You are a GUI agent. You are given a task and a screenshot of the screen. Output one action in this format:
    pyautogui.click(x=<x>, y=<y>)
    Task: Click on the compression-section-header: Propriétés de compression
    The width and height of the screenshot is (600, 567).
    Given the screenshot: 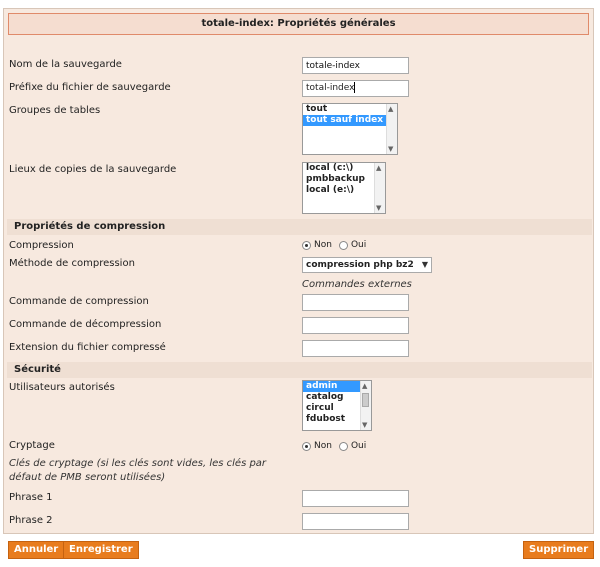 What is the action you would take?
    pyautogui.click(x=299, y=227)
    